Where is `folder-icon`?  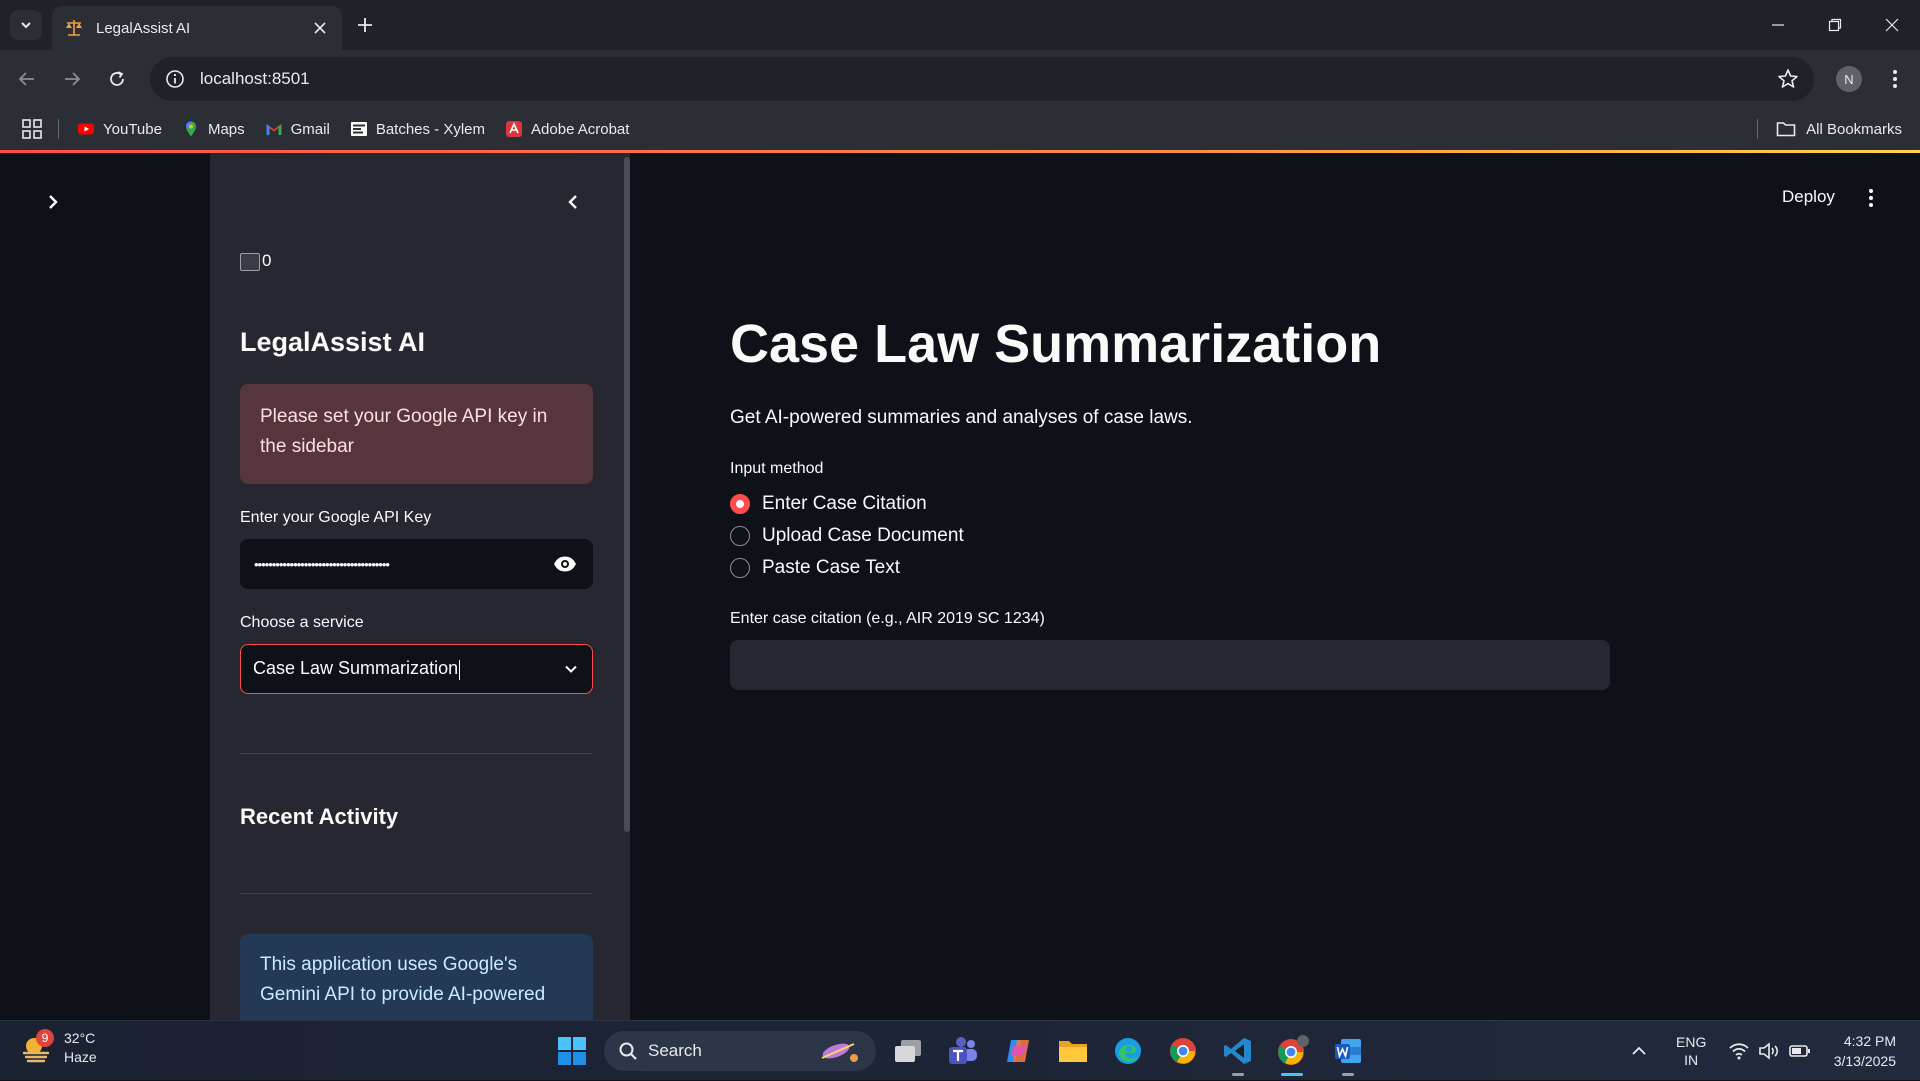 folder-icon is located at coordinates (1786, 129).